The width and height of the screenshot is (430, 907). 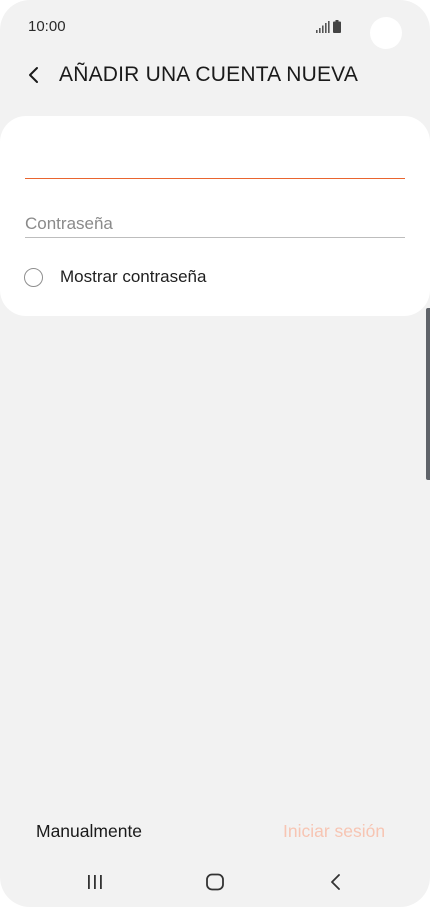 What do you see at coordinates (47, 26) in the screenshot?
I see `status-time: 10:00` at bounding box center [47, 26].